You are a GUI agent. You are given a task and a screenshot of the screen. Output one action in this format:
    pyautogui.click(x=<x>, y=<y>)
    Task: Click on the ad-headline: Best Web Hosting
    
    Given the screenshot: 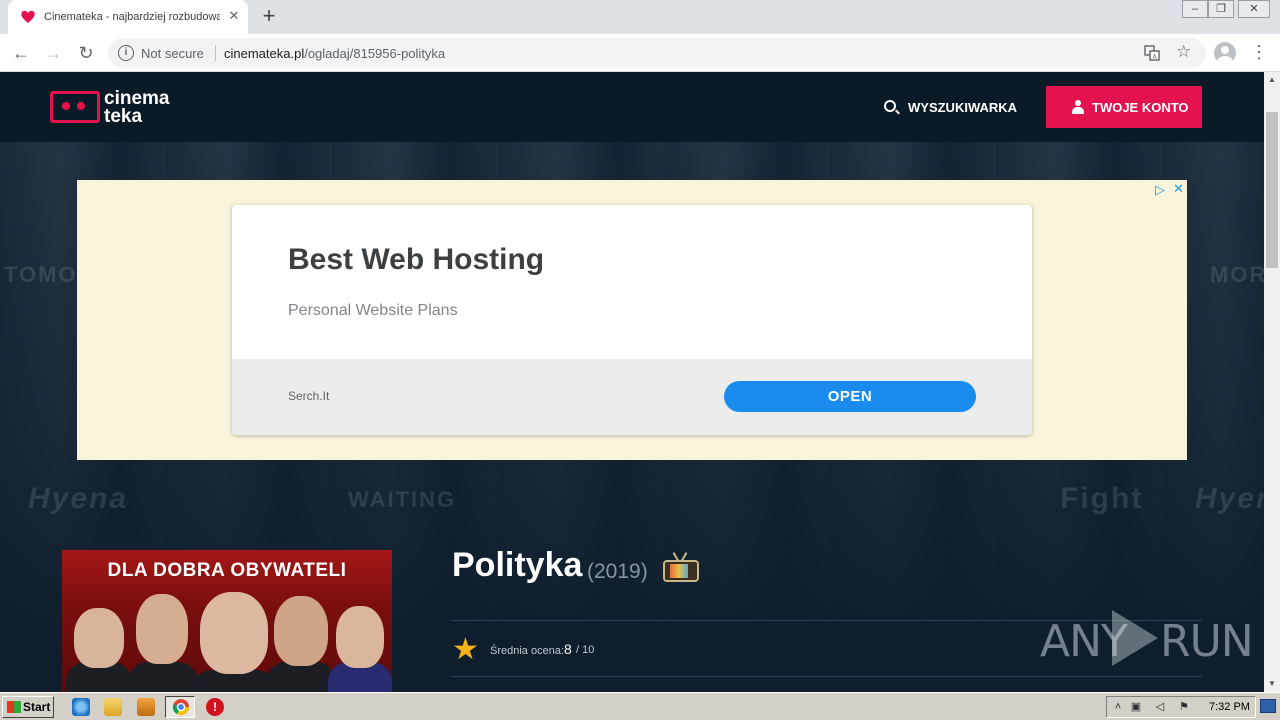 What is the action you would take?
    pyautogui.click(x=416, y=259)
    